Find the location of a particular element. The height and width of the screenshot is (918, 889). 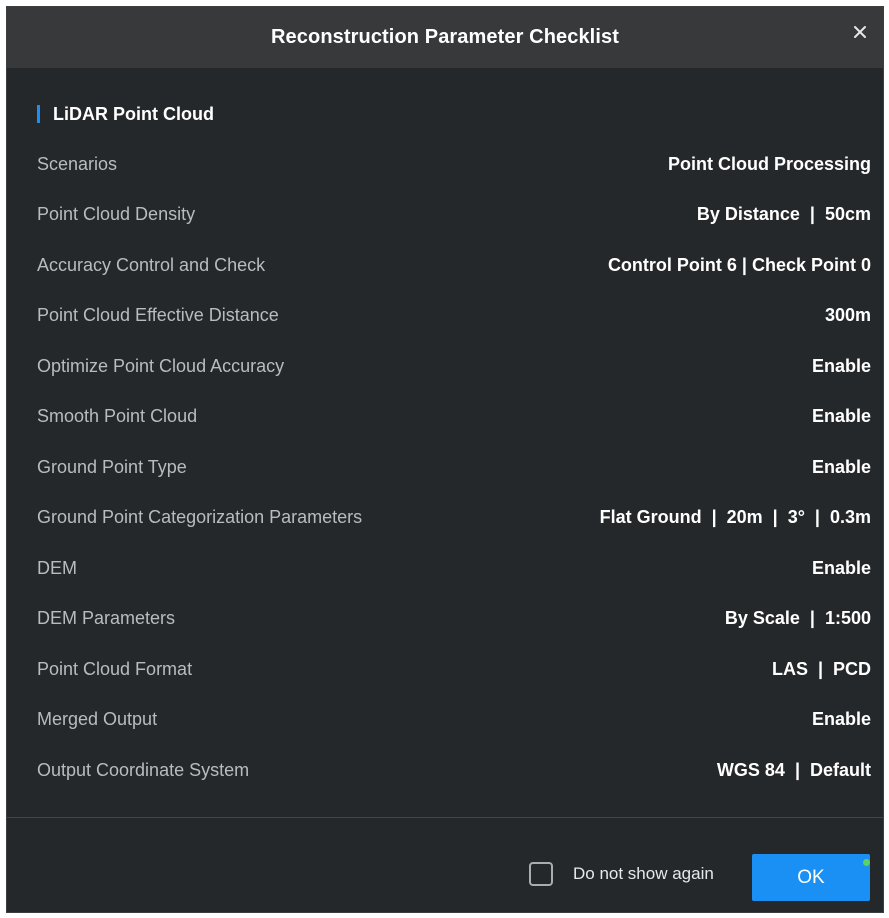

ok-button-label: OK is located at coordinates (811, 877).